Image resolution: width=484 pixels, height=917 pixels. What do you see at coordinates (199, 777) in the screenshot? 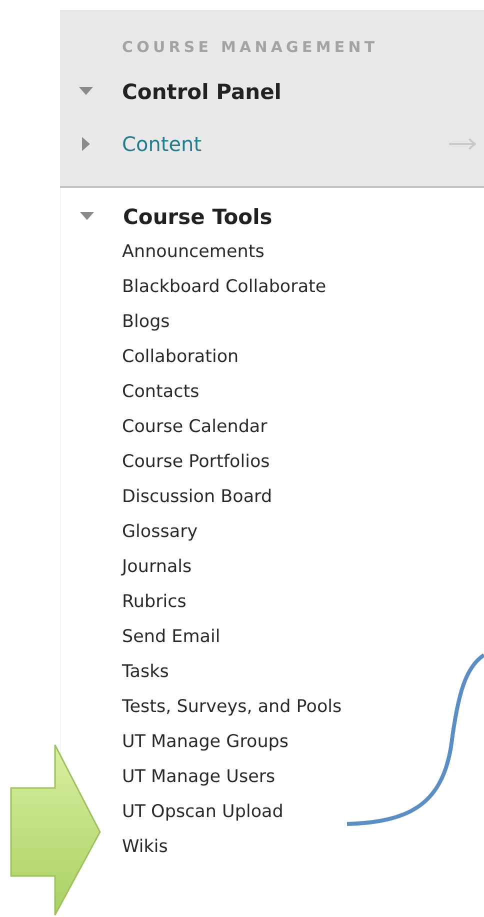
I see `menu-item: UT Manage Users` at bounding box center [199, 777].